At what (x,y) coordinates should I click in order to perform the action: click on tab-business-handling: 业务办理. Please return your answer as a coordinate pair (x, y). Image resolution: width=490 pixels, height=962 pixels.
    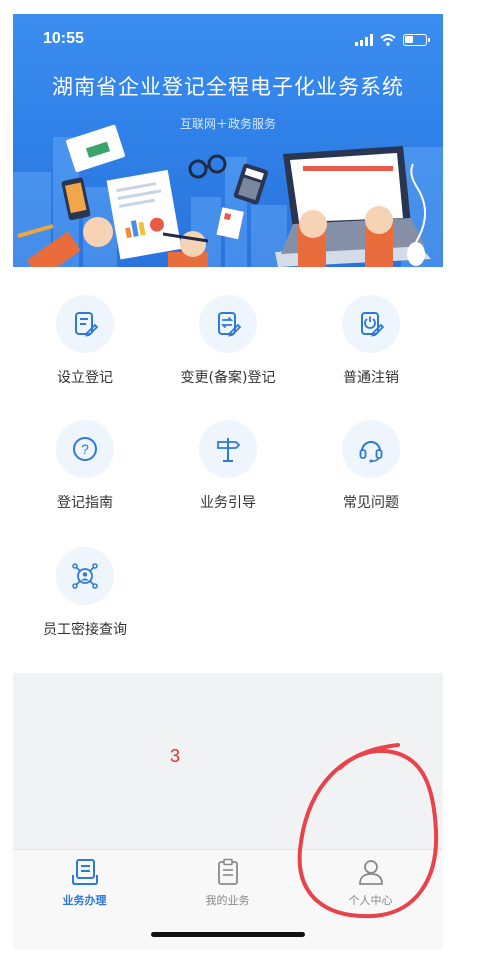
    Looking at the image, I should click on (84, 883).